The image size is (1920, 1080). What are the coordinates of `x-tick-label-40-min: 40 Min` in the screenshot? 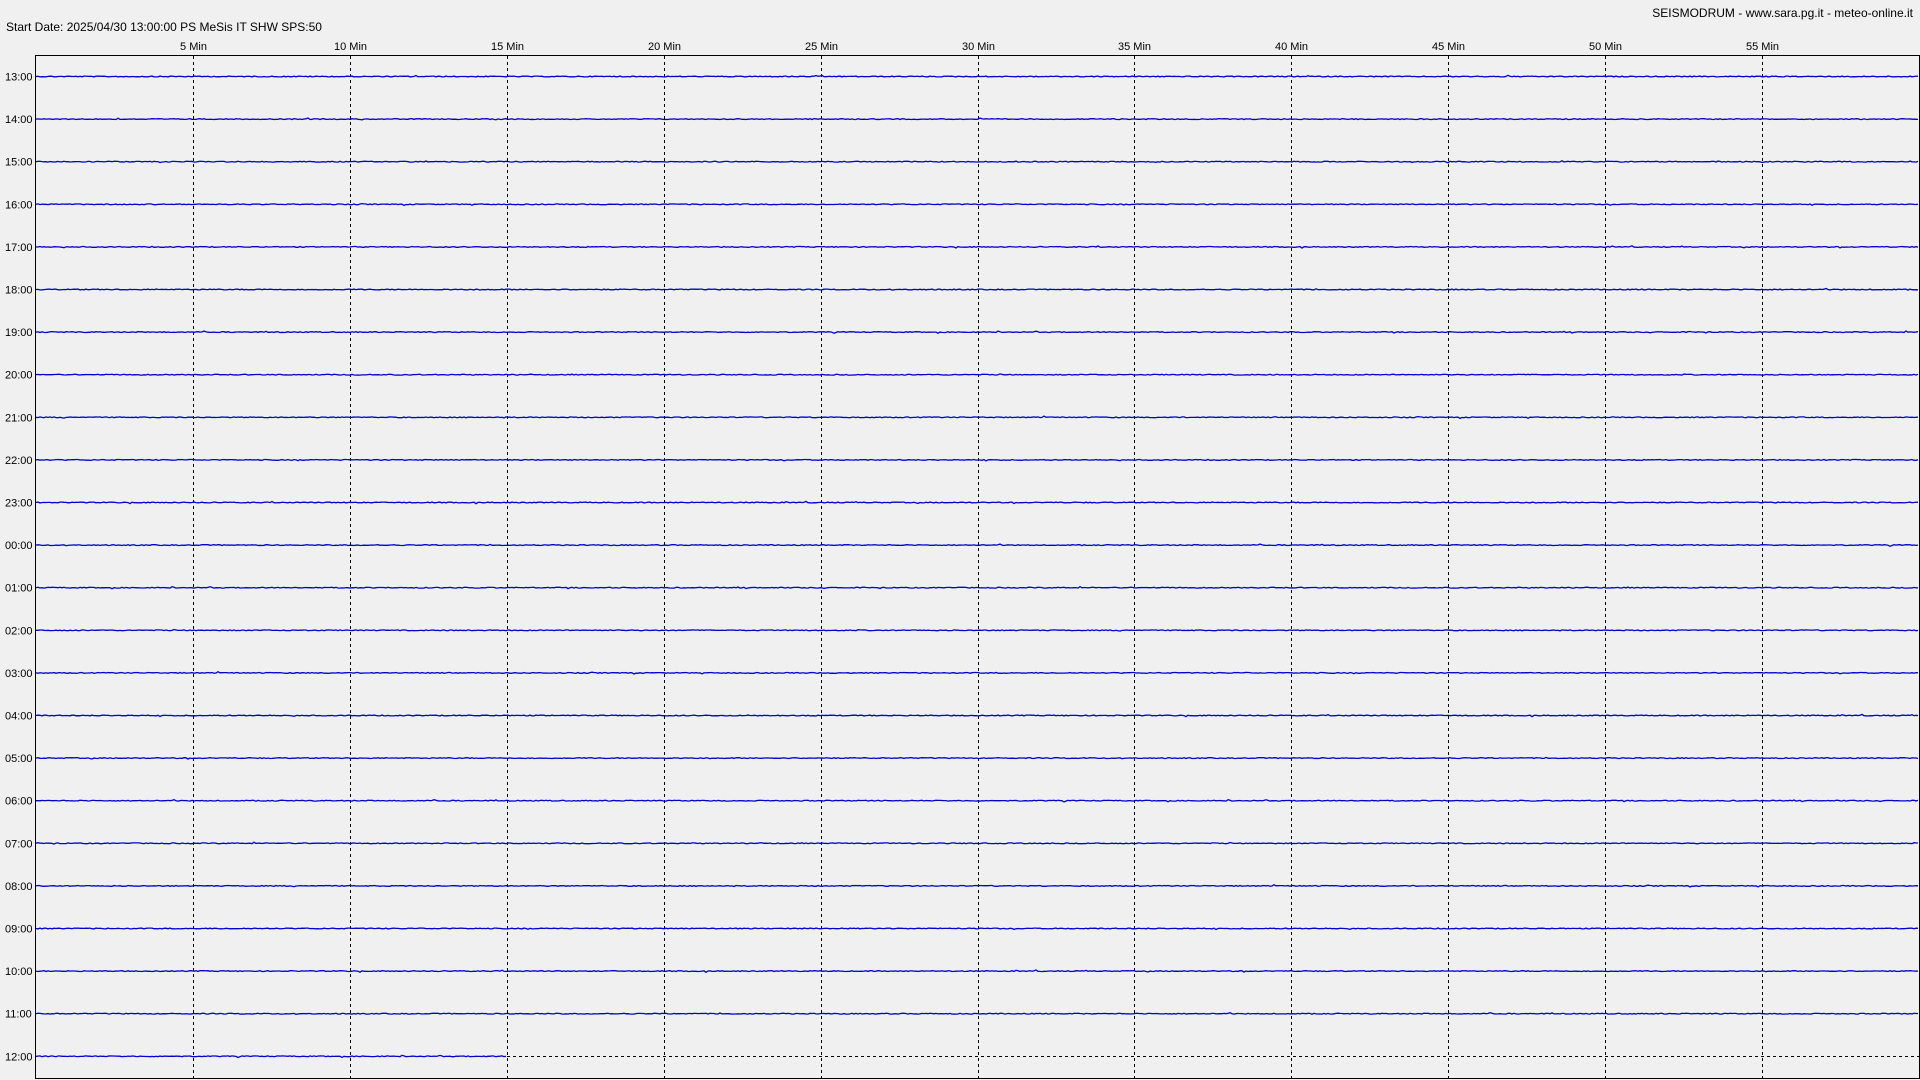 It's located at (1291, 47).